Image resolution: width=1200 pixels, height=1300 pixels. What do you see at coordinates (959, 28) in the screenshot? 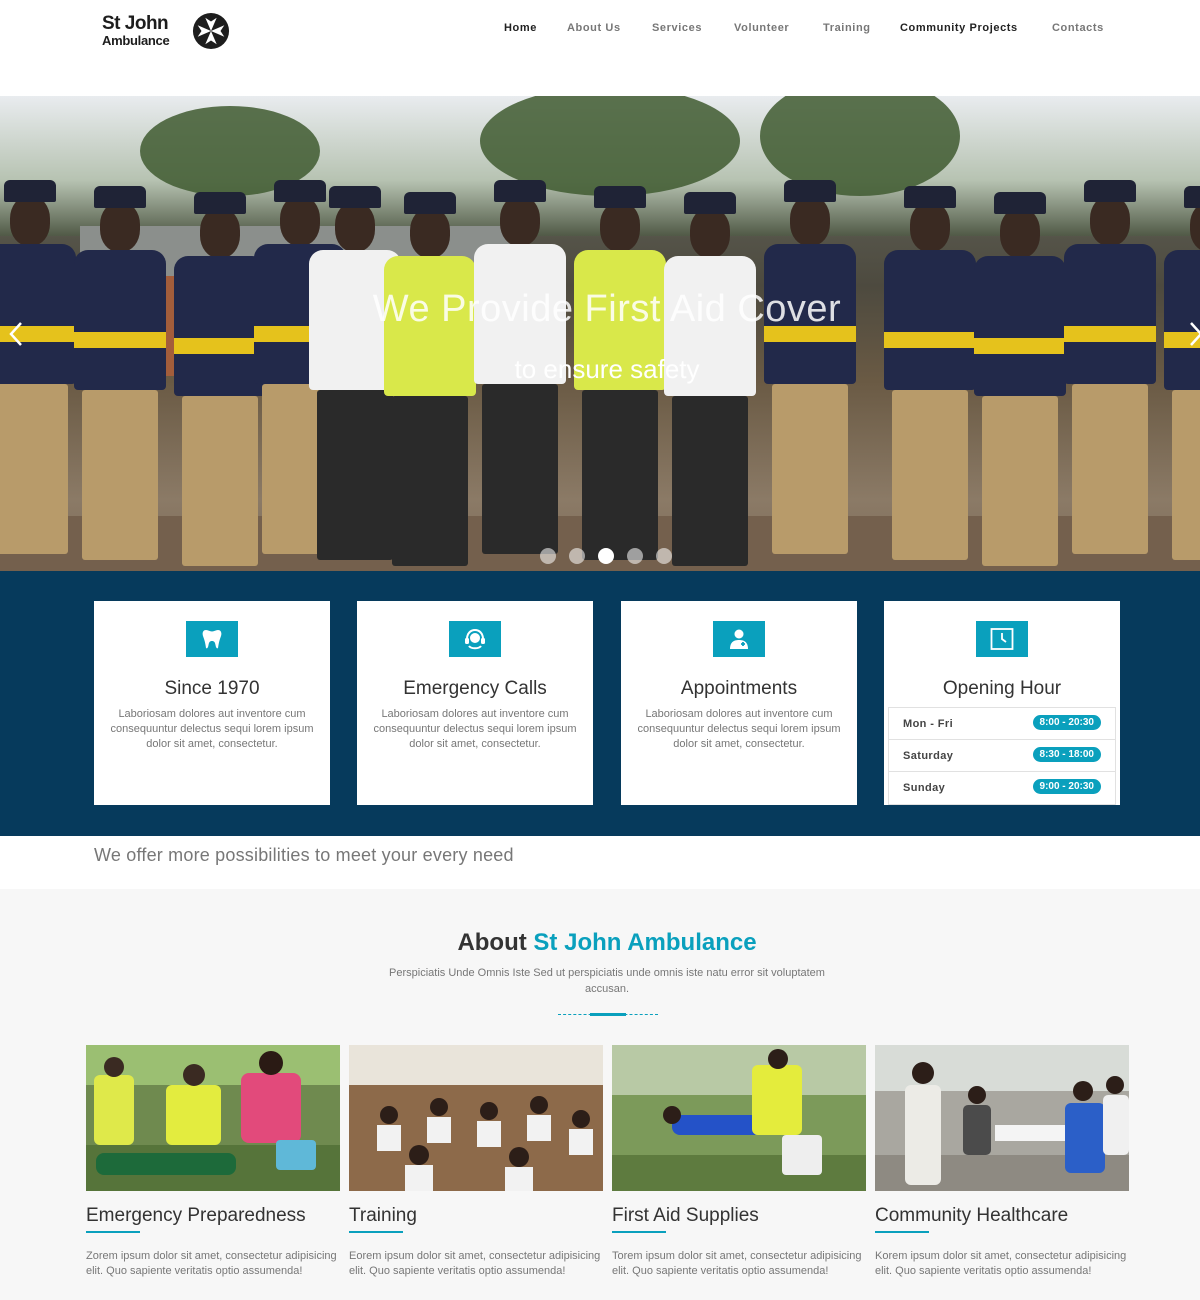
I see `nav-community-projects: Community Projects` at bounding box center [959, 28].